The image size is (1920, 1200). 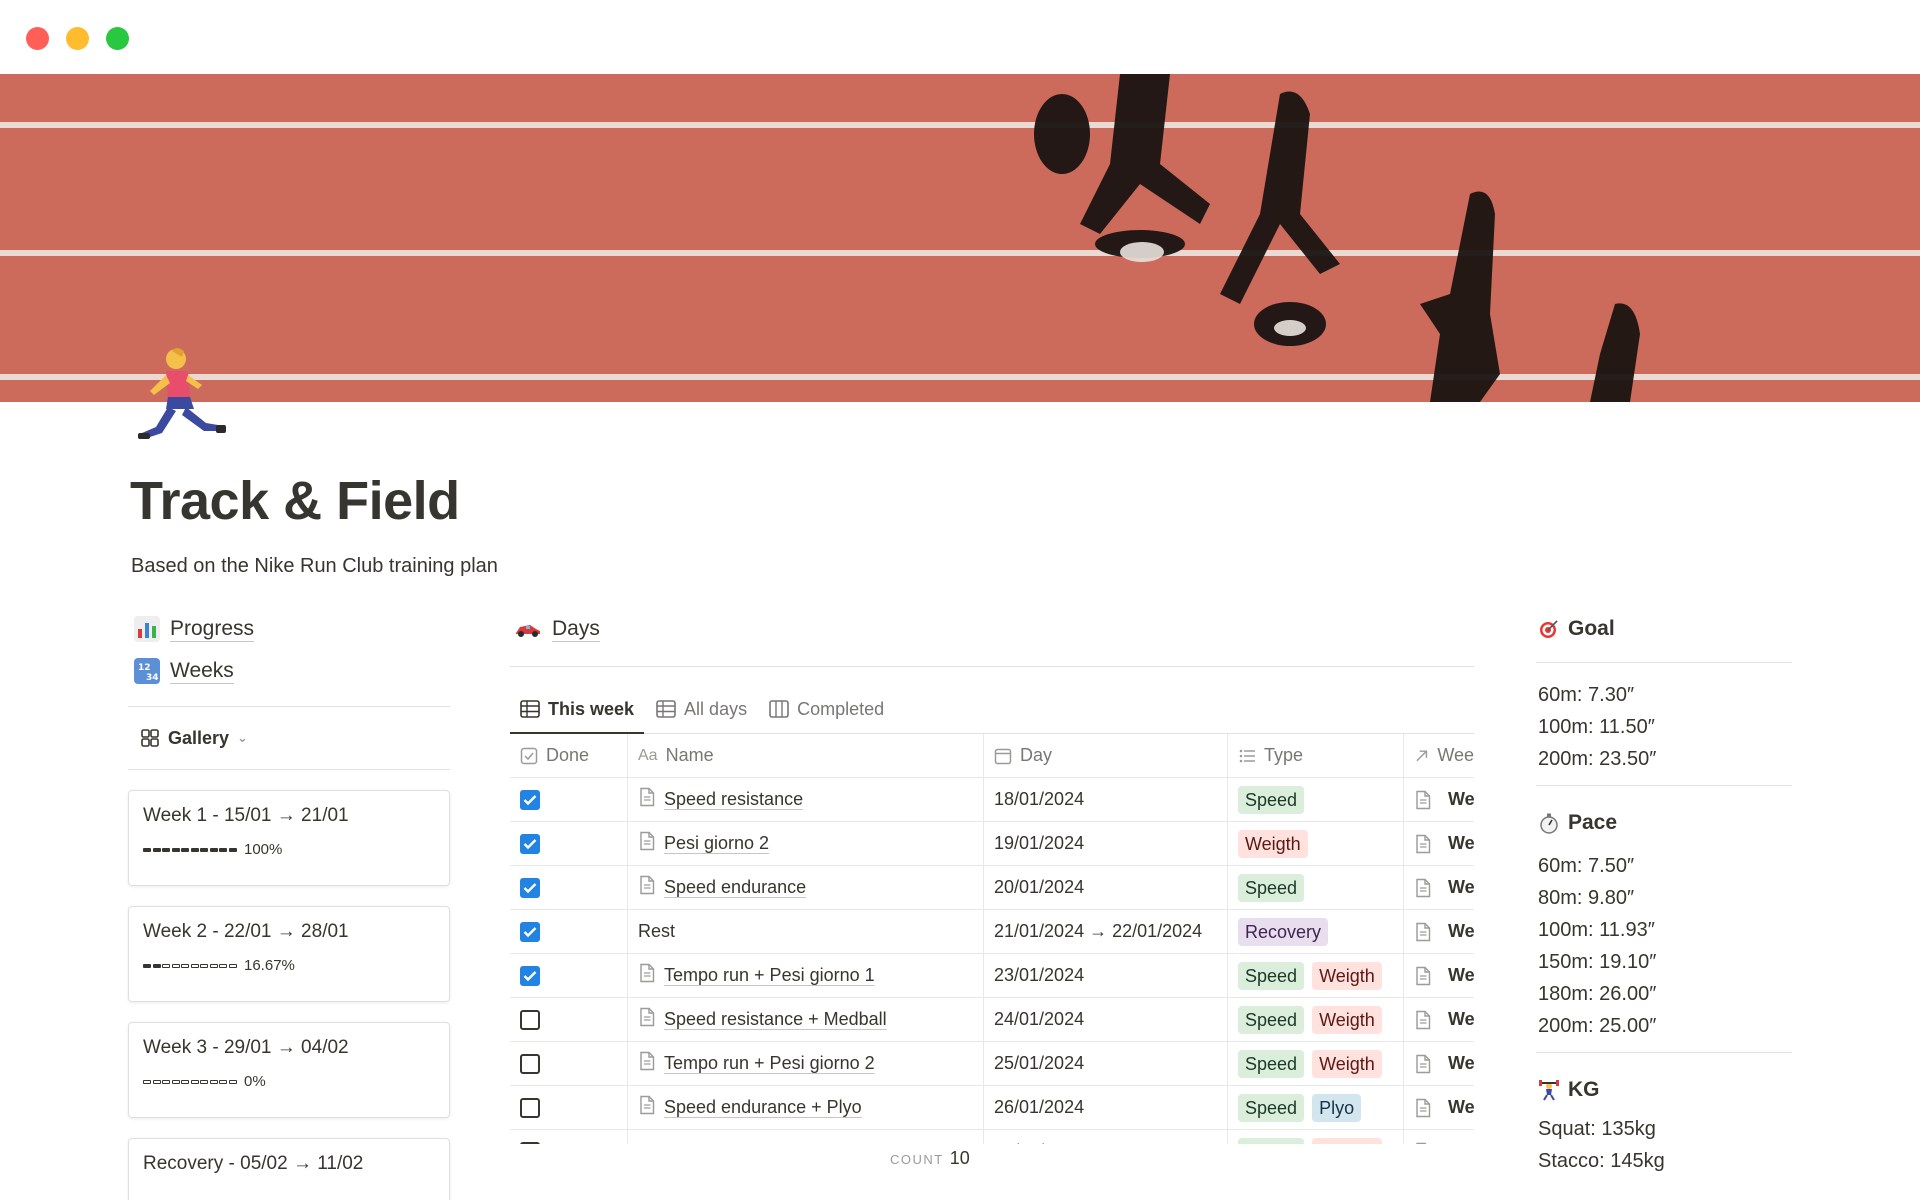 I want to click on pace-line: 60m: 7.50″, so click(x=1664, y=866).